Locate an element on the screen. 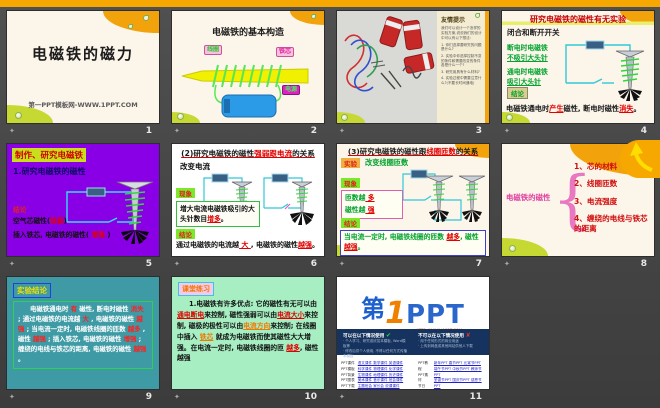 This screenshot has height=408, width=660. topic-label: 电磁铁的磁性 is located at coordinates (528, 197).